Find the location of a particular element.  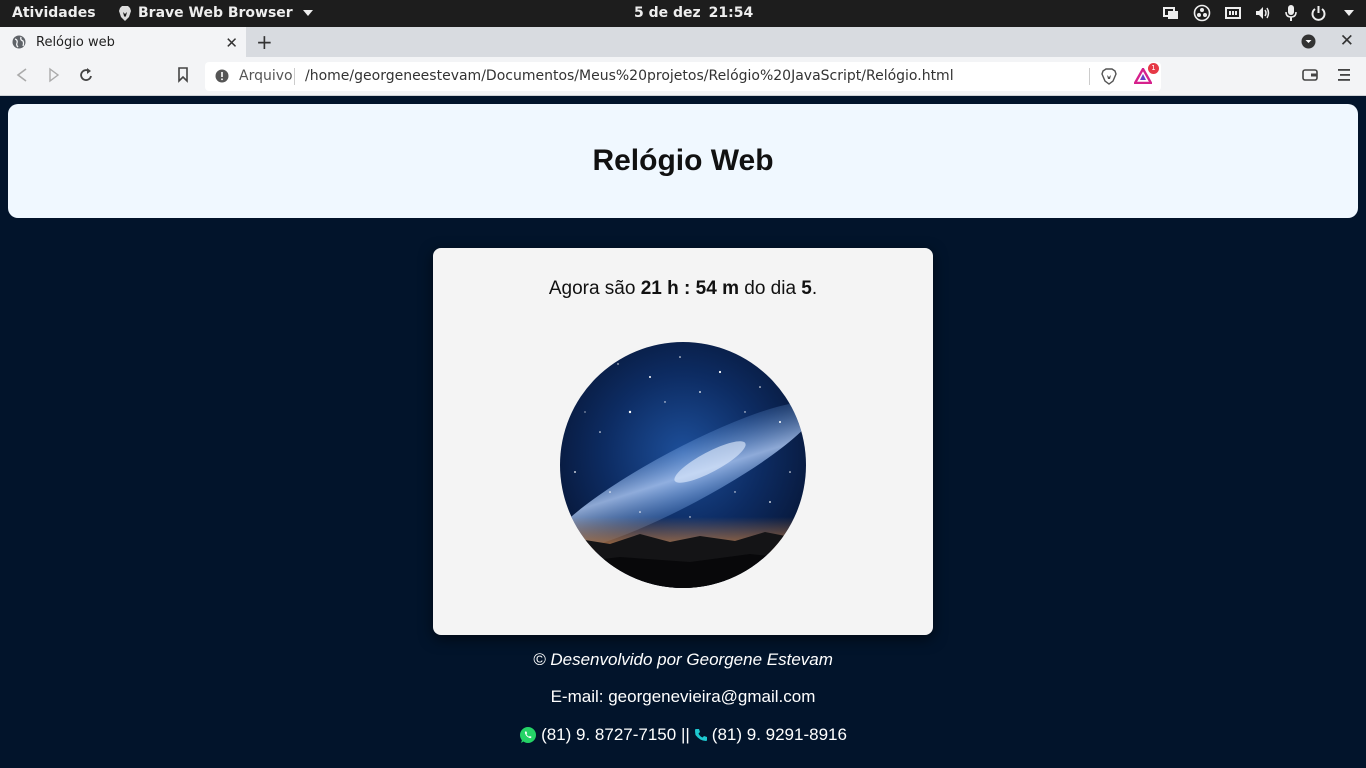

minutes-value: 54 m is located at coordinates (717, 288).